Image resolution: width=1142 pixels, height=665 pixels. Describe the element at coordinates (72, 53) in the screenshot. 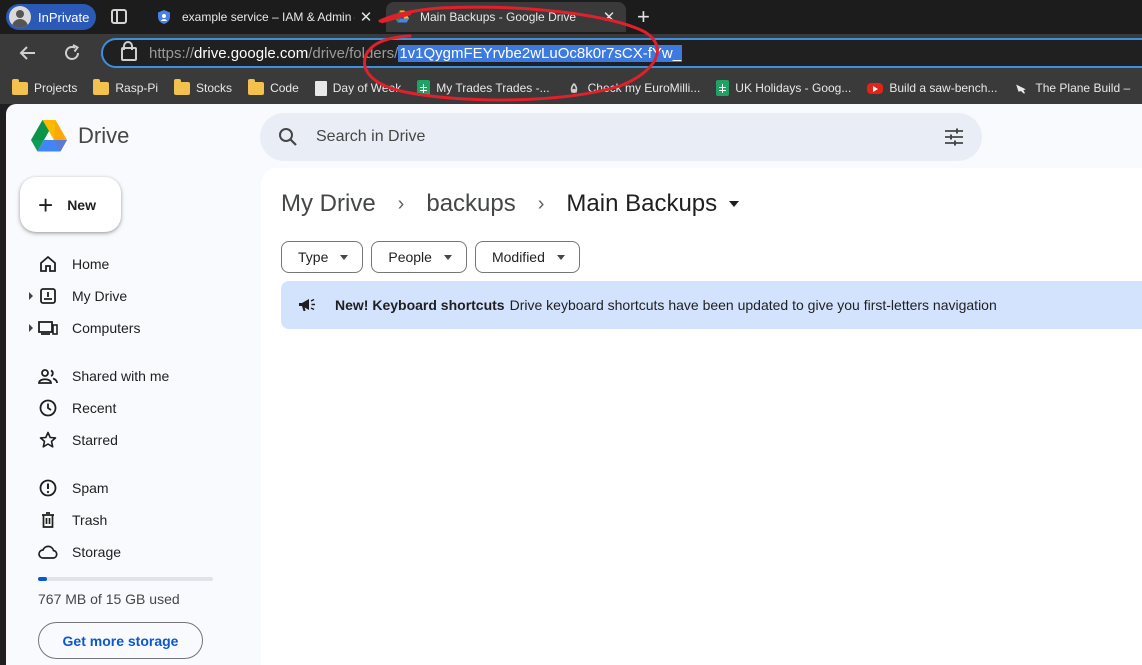

I see `reload-icon` at that location.